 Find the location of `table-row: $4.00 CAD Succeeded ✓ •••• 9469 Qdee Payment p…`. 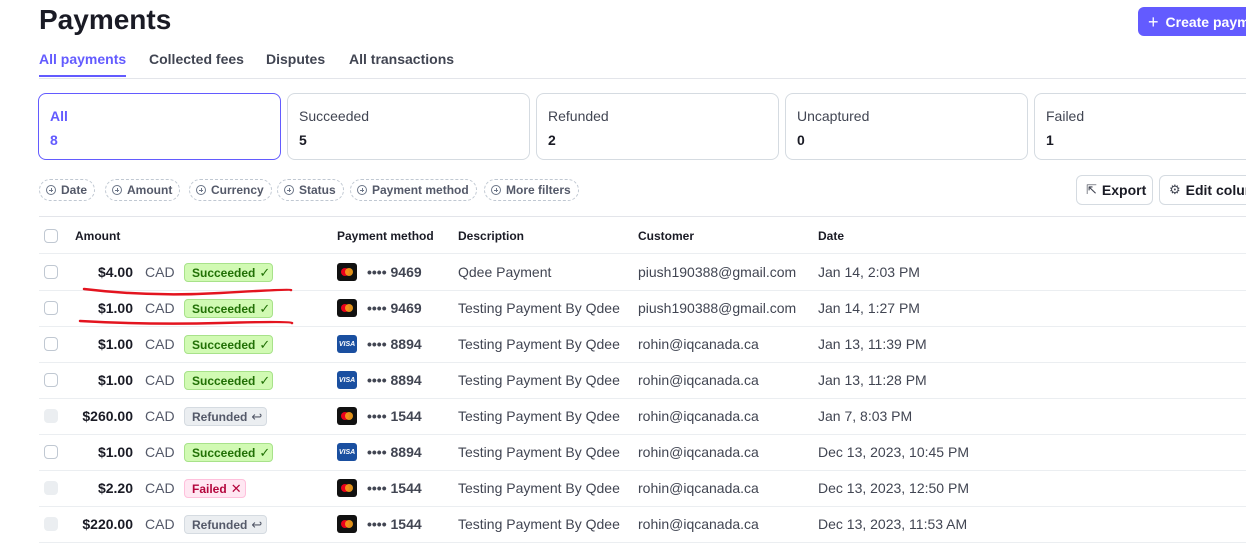

table-row: $4.00 CAD Succeeded ✓ •••• 9469 Qdee Payment p… is located at coordinates (642, 272).